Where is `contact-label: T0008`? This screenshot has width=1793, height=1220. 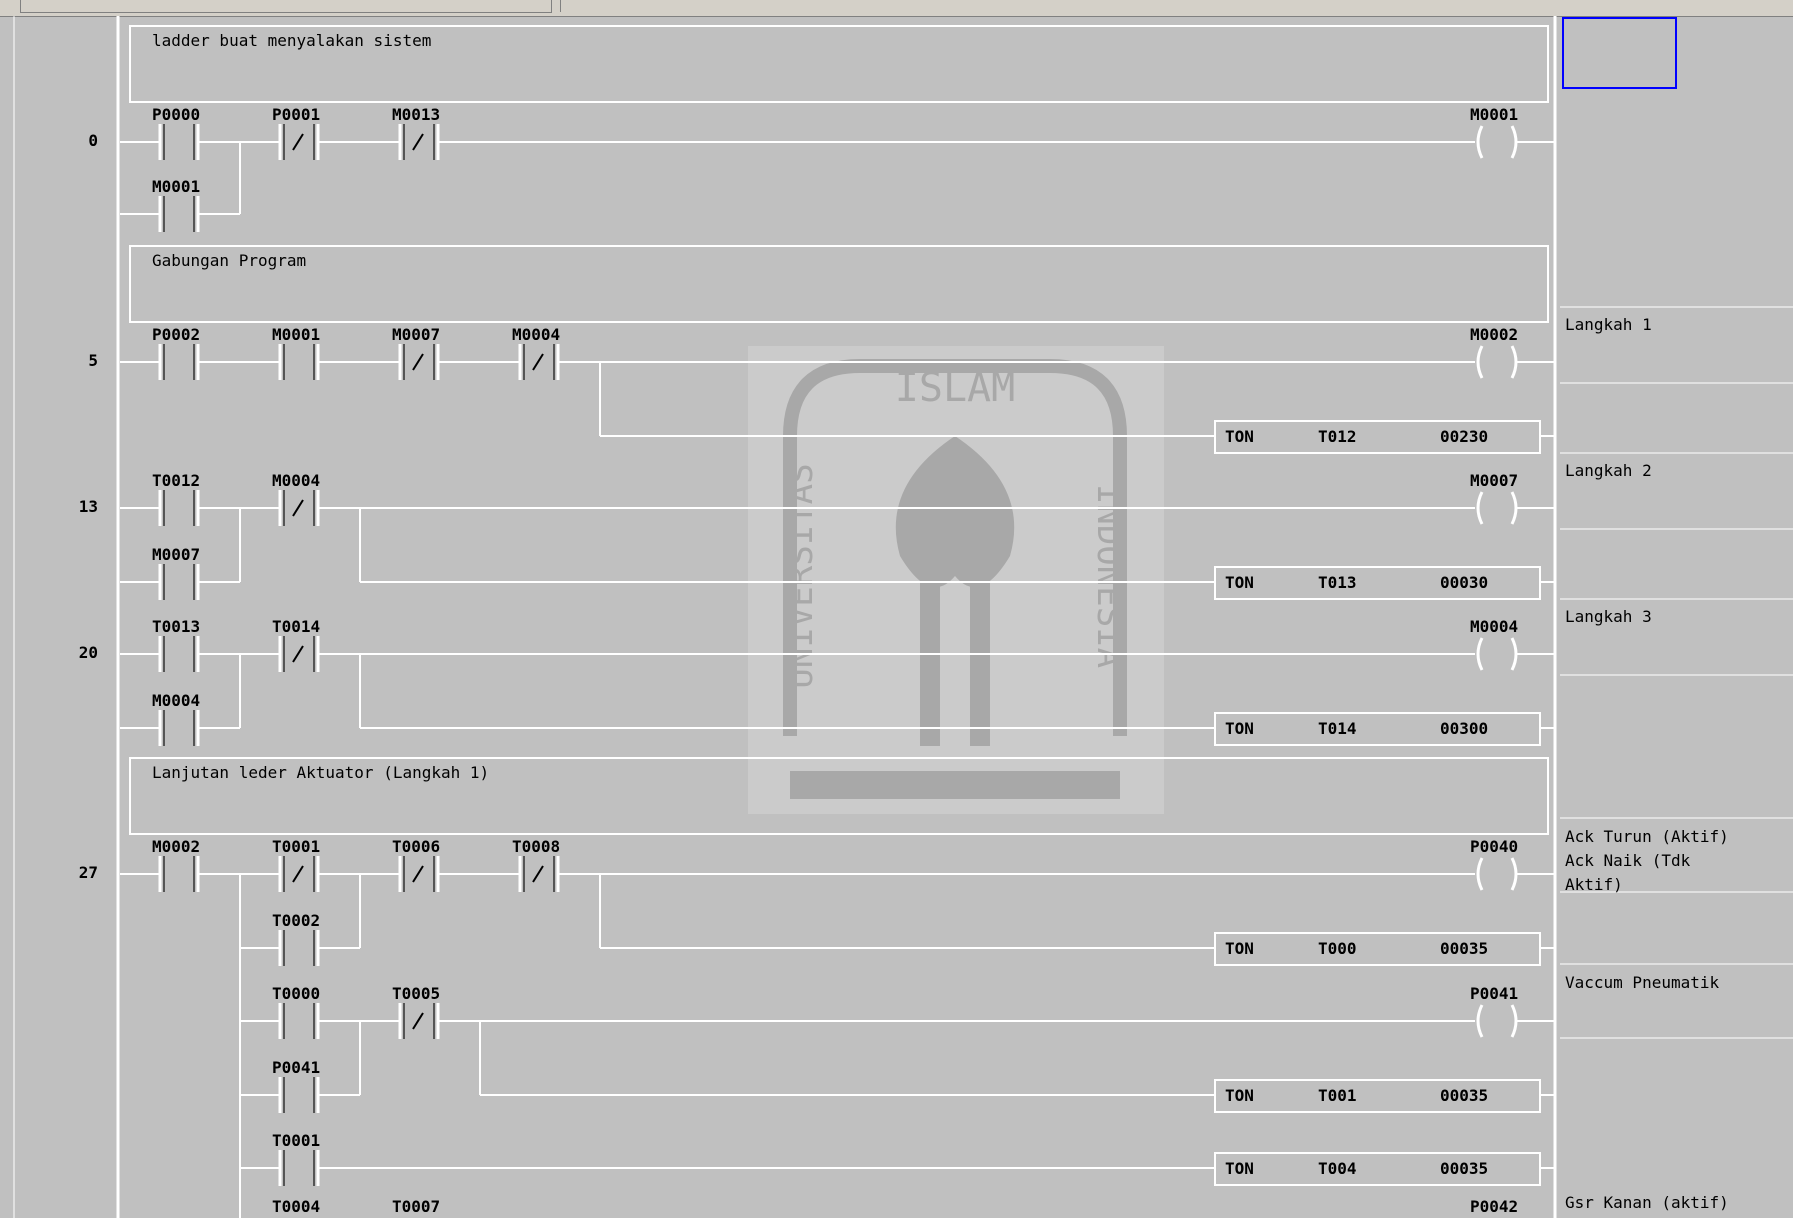 contact-label: T0008 is located at coordinates (536, 846).